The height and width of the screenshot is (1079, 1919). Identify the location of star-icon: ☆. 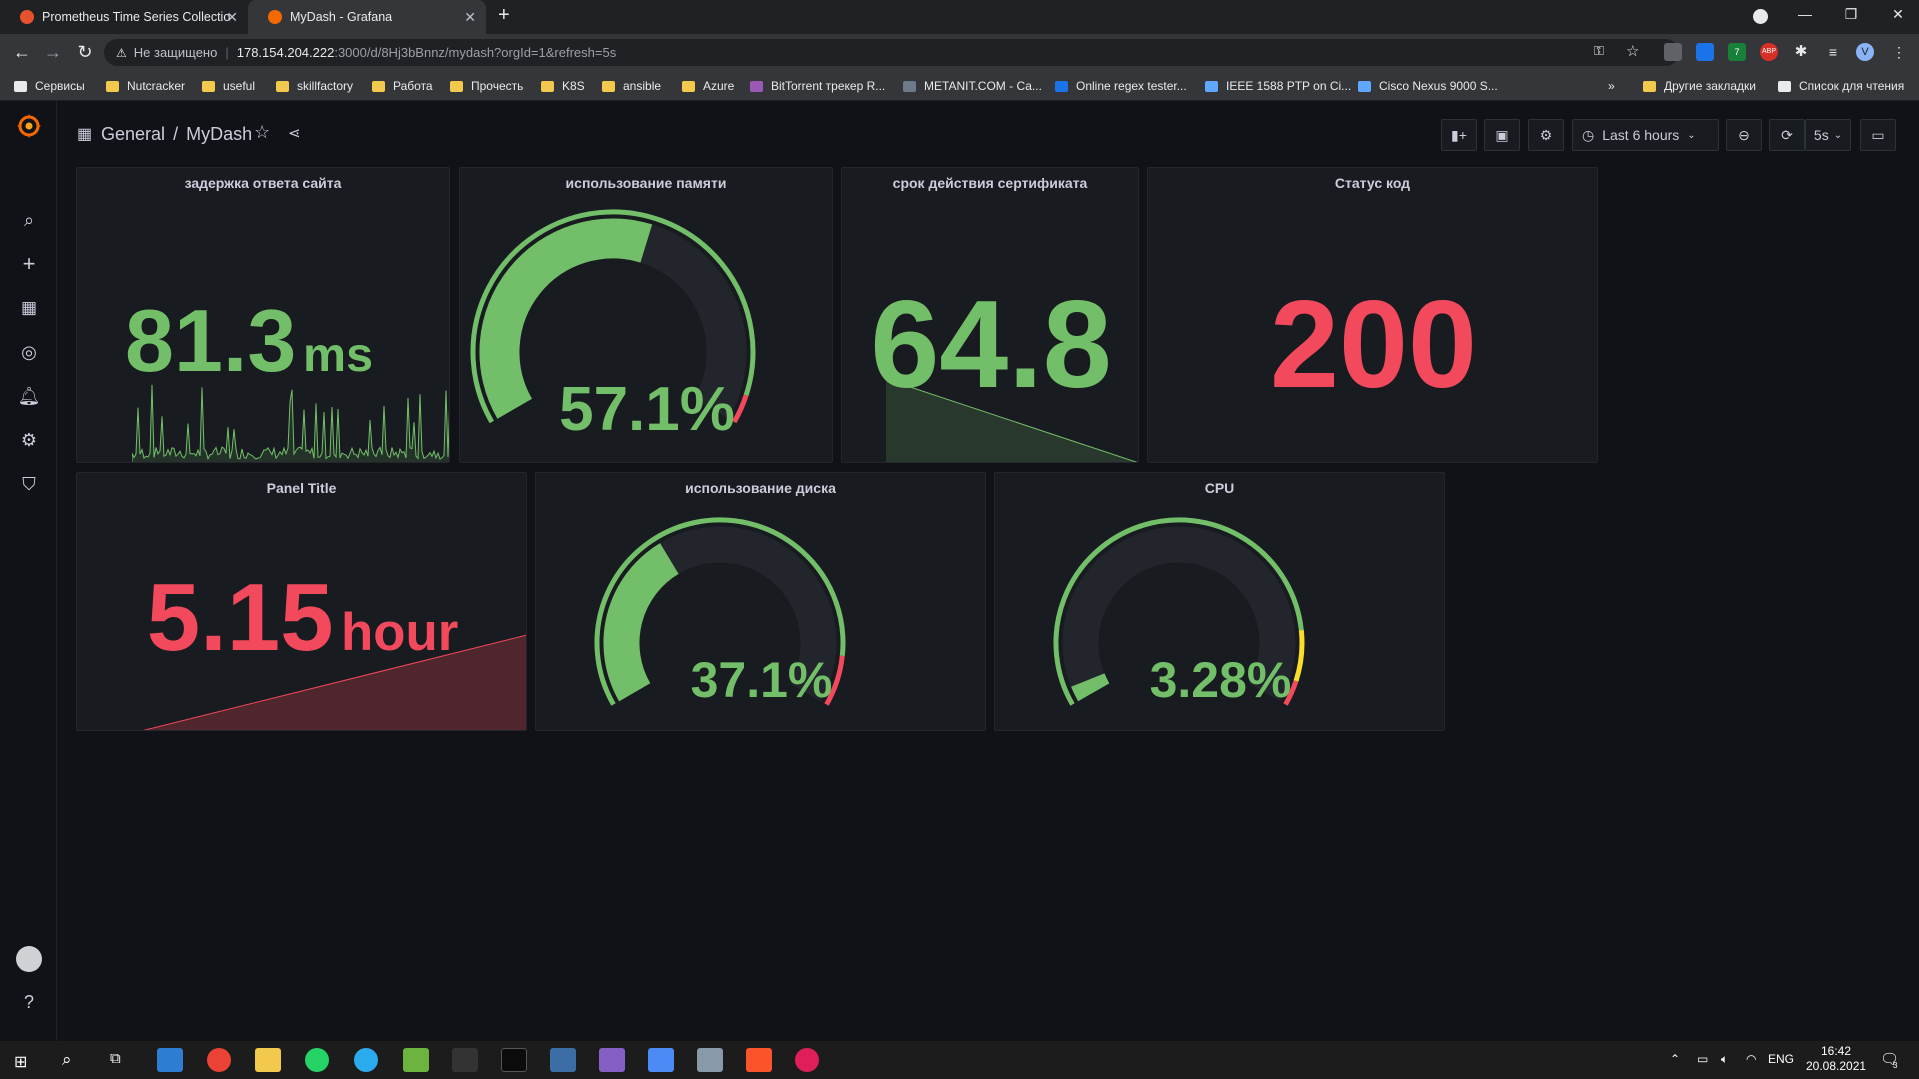
(262, 132).